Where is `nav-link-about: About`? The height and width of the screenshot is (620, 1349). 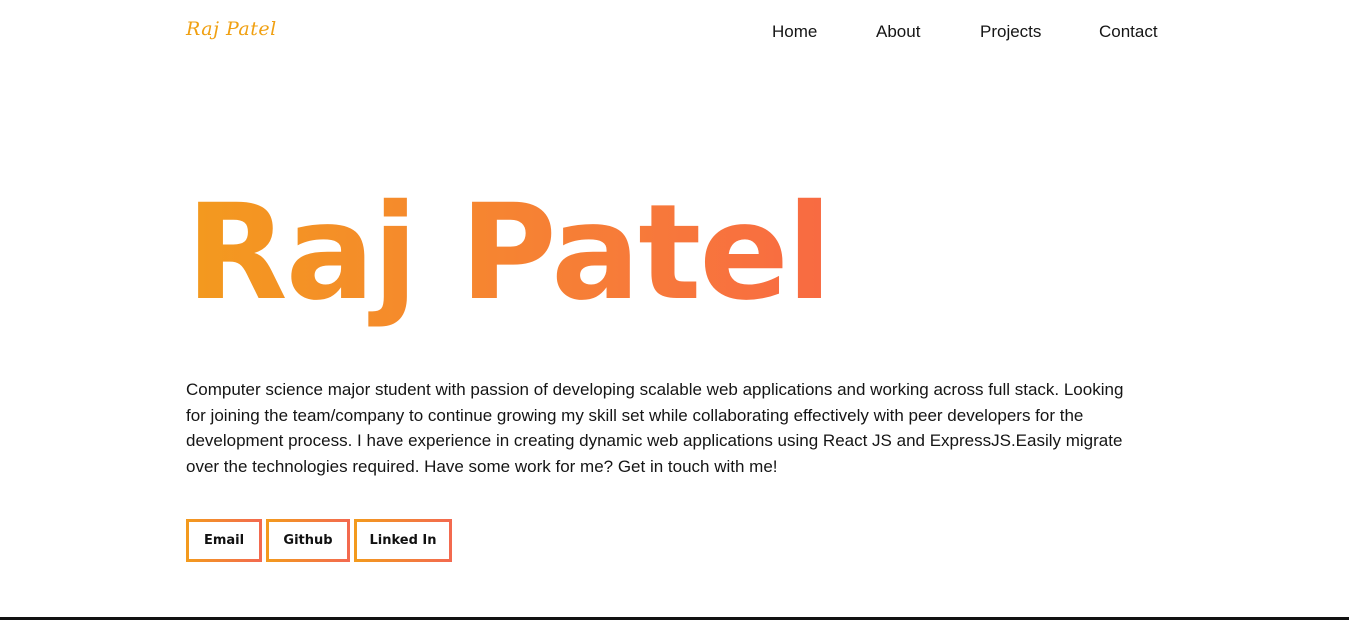 nav-link-about: About is located at coordinates (898, 32).